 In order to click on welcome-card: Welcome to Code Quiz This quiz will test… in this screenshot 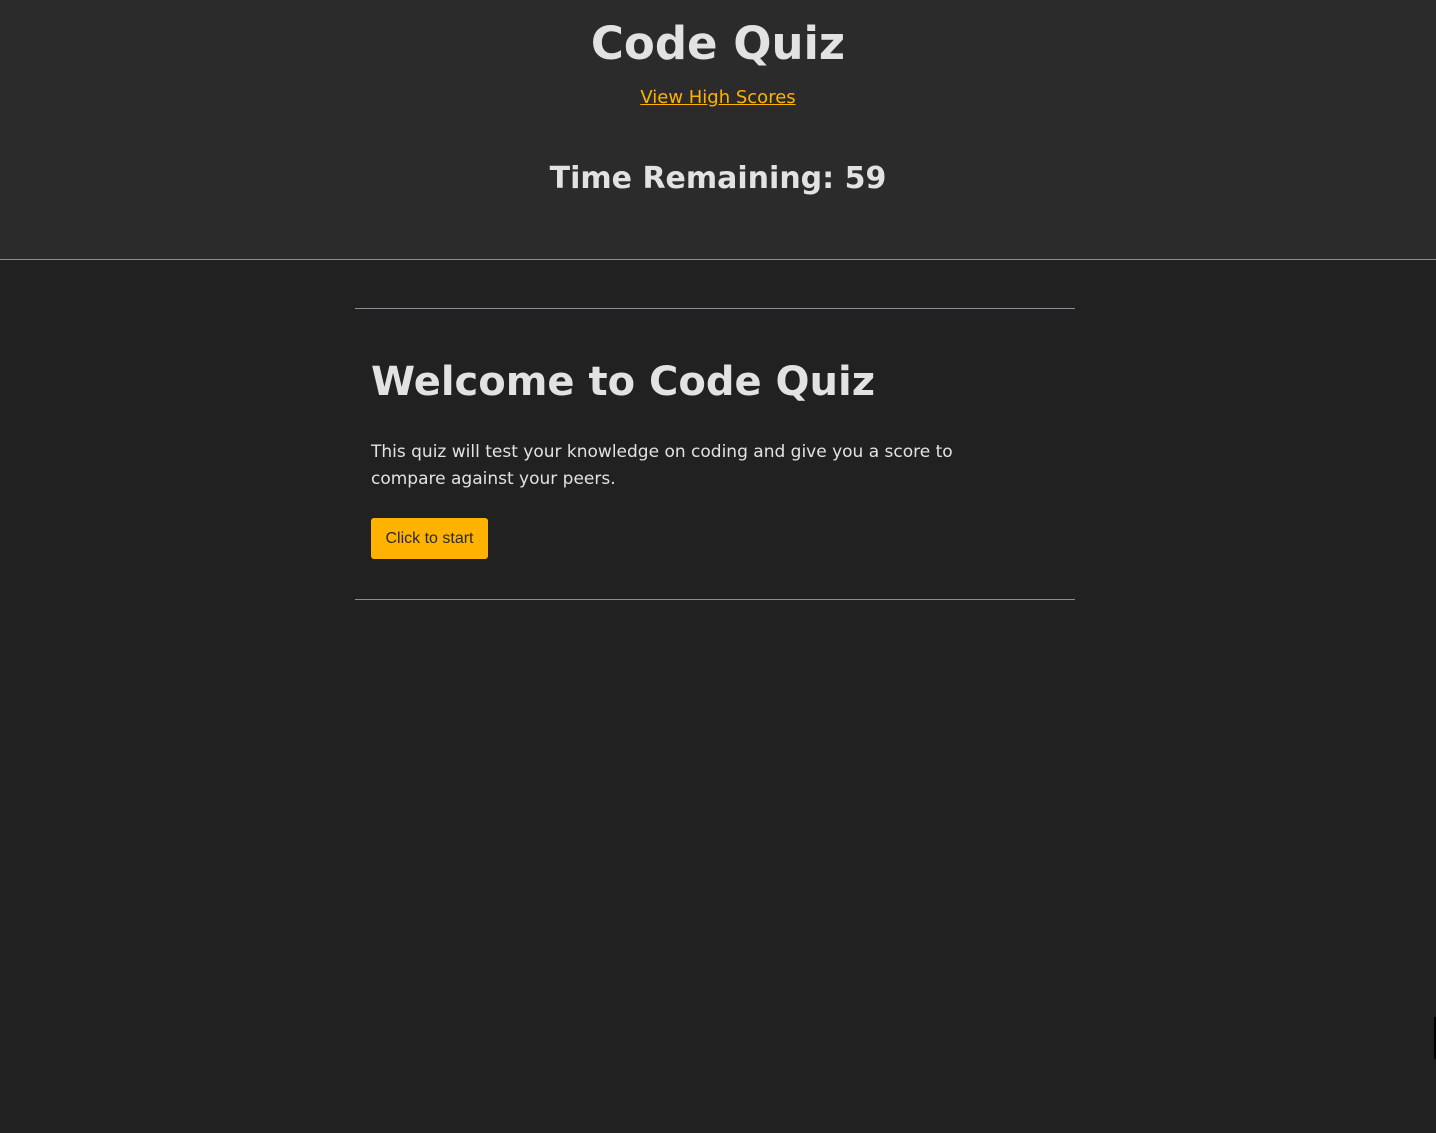, I will do `click(715, 454)`.